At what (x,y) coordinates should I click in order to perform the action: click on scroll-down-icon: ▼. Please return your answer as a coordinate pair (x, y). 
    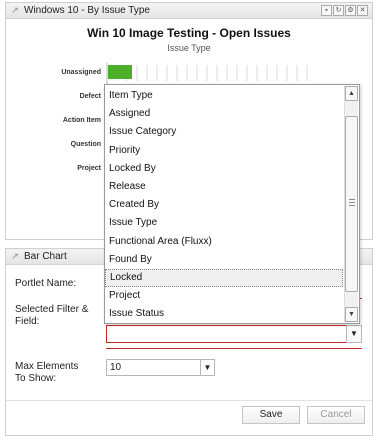
    Looking at the image, I should click on (351, 314).